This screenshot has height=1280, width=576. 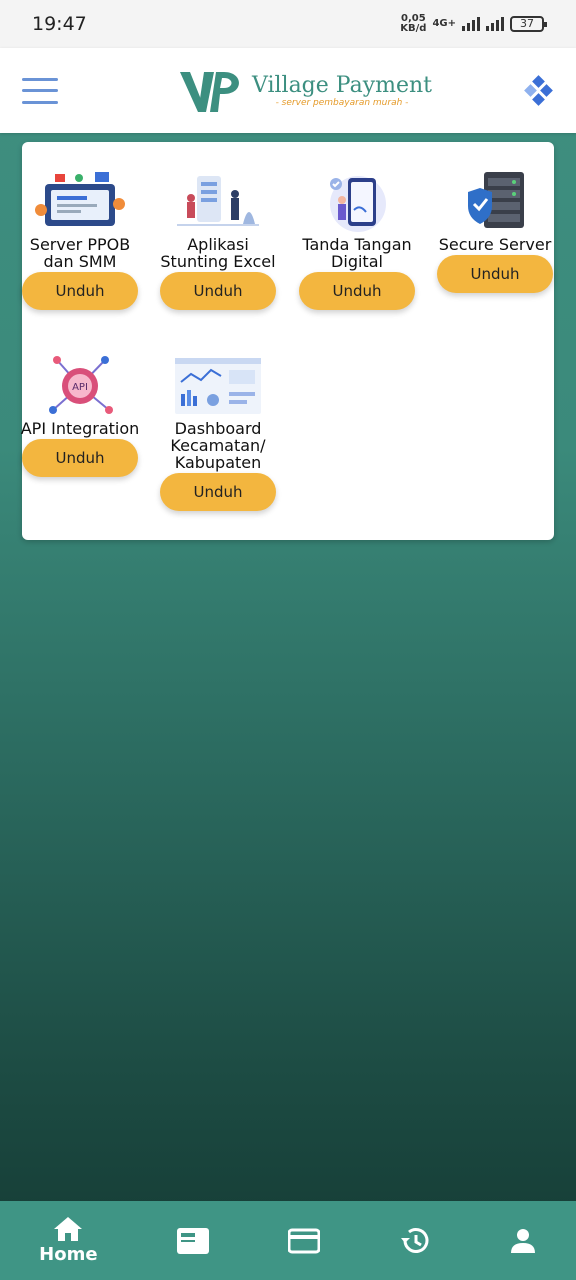 What do you see at coordinates (288, 24) in the screenshot?
I see `status-bar: 19:47 0,05 KB/d 4G+ 37` at bounding box center [288, 24].